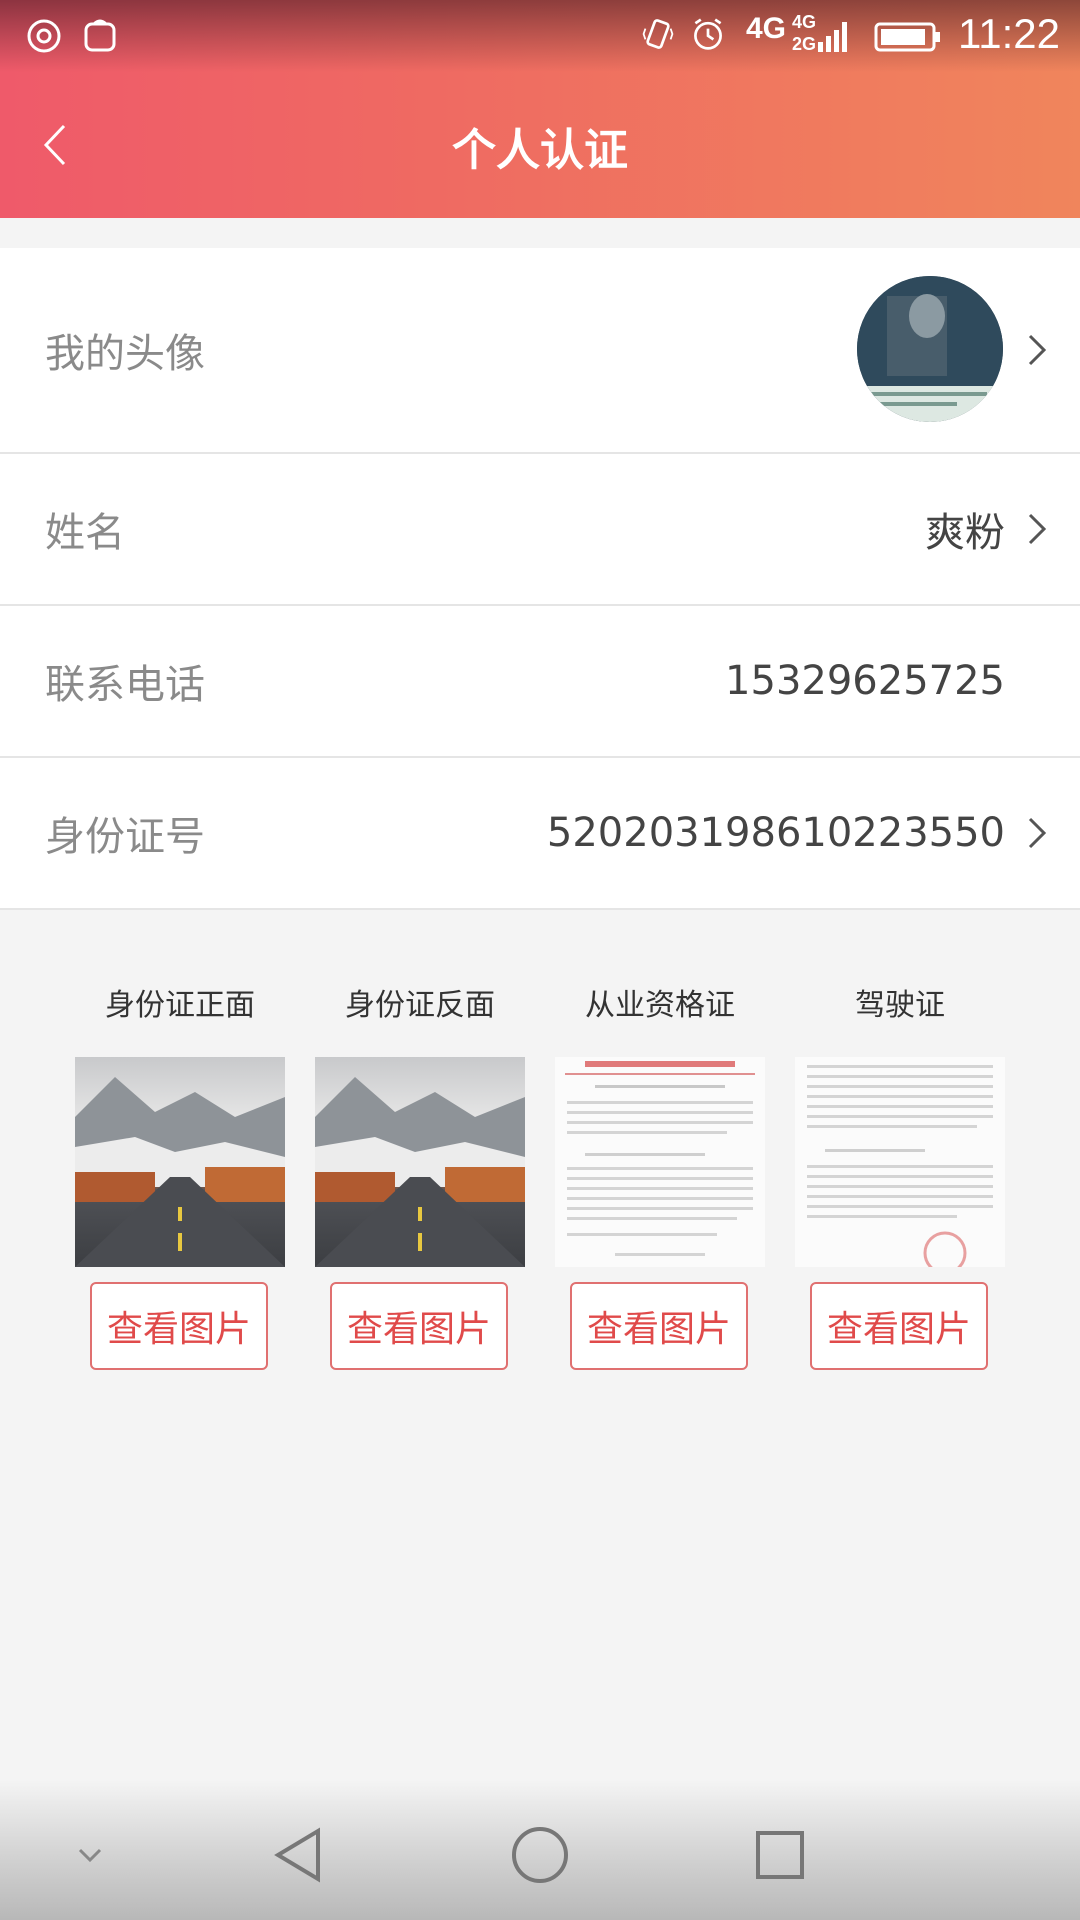 This screenshot has height=1920, width=1080. Describe the element at coordinates (180, 1005) in the screenshot. I see `doc-label: 身份证正面` at that location.